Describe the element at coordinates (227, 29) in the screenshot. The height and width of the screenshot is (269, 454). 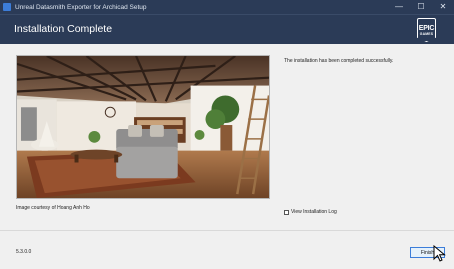
I see `header-banner: Installation Complete EPIC GAMES` at that location.